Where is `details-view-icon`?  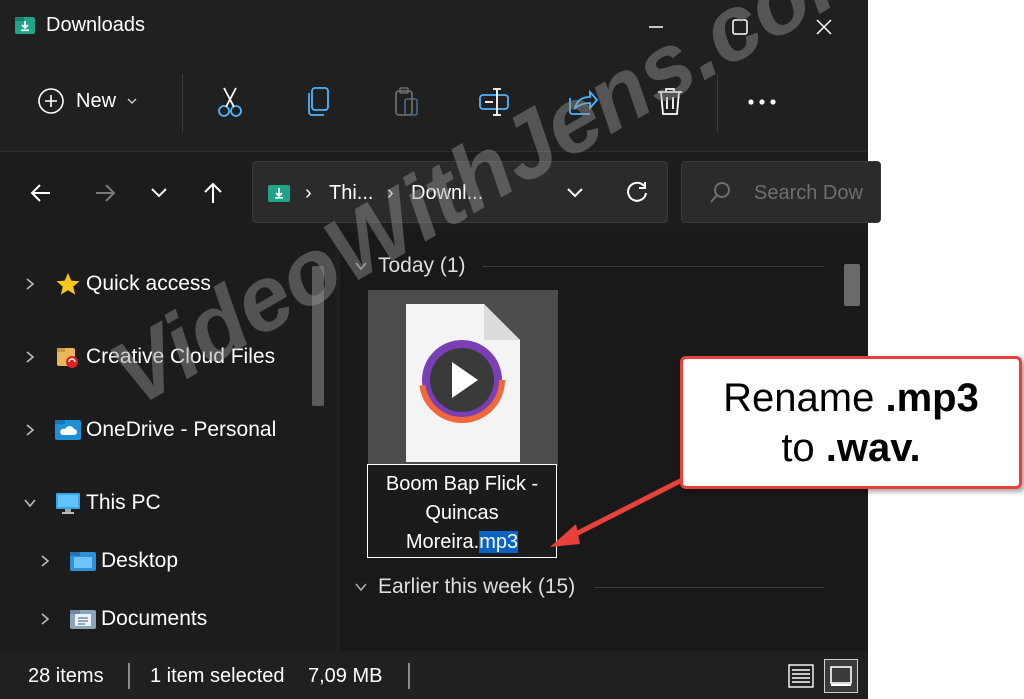
details-view-icon is located at coordinates (801, 676).